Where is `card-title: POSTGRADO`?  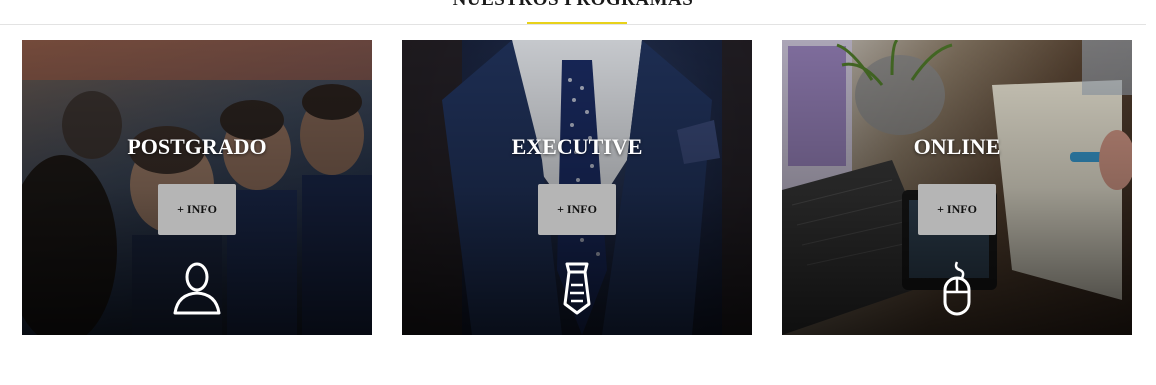
card-title: POSTGRADO is located at coordinates (197, 146).